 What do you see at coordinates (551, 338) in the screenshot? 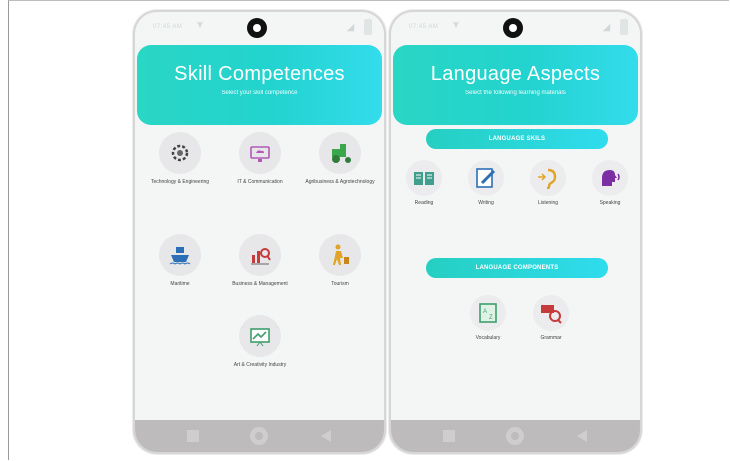
I see `component-label: Grammar` at bounding box center [551, 338].